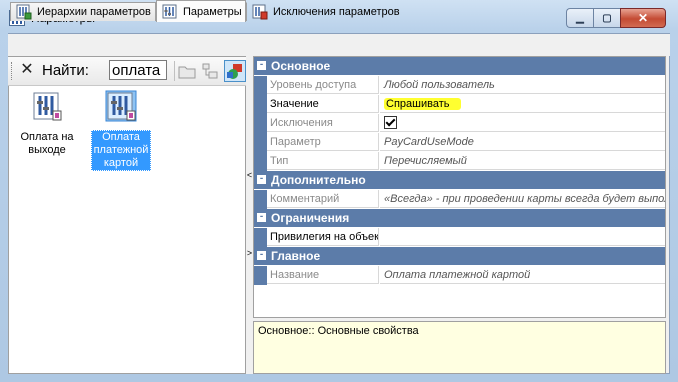  What do you see at coordinates (522, 275) in the screenshot?
I see `property-value: Оплата платежной картой` at bounding box center [522, 275].